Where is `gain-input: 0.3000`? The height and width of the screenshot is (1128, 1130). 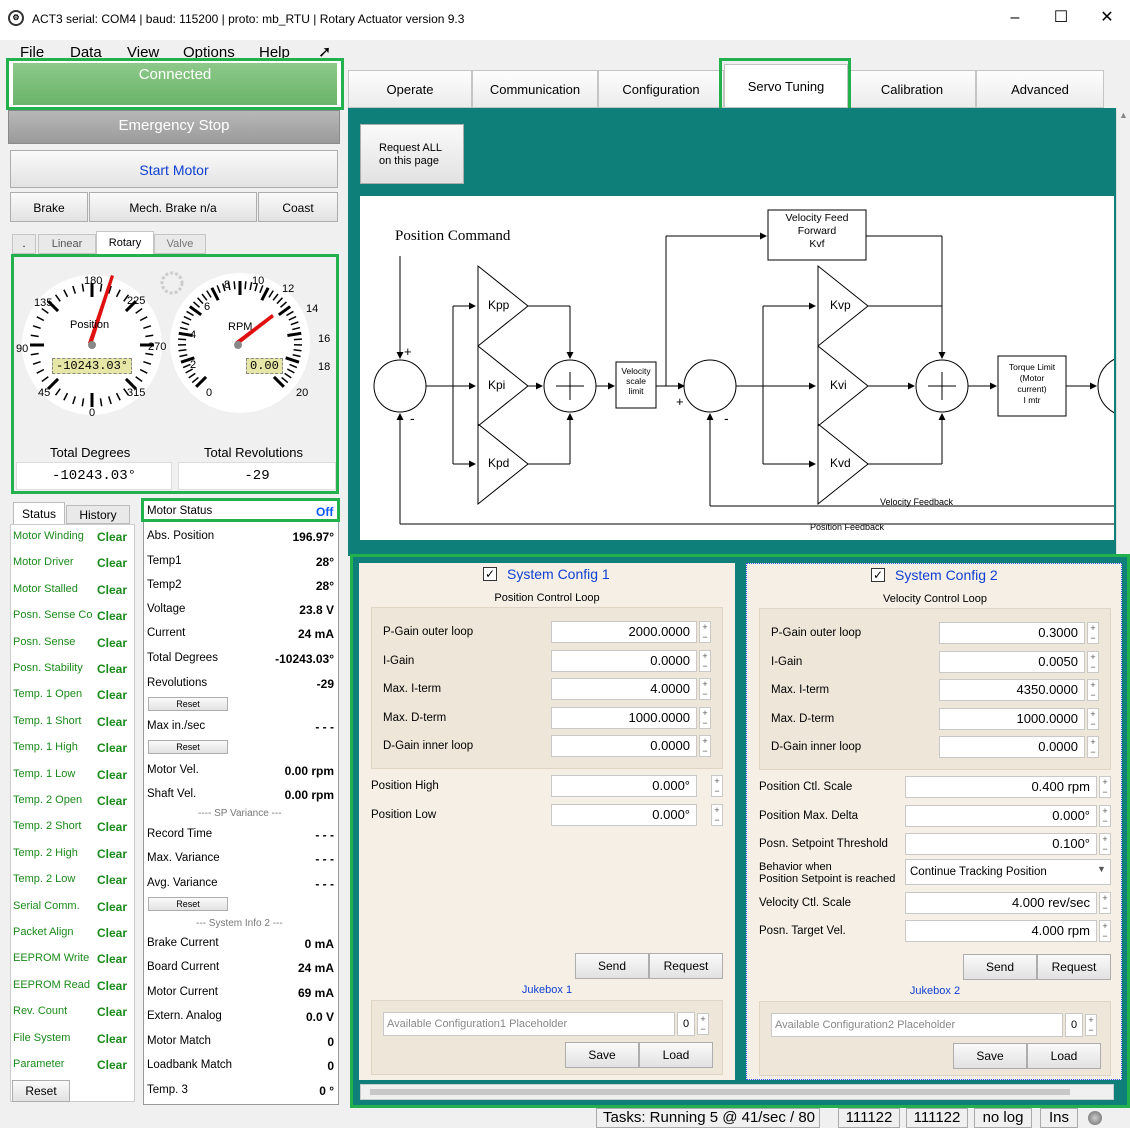 gain-input: 0.3000 is located at coordinates (1012, 633).